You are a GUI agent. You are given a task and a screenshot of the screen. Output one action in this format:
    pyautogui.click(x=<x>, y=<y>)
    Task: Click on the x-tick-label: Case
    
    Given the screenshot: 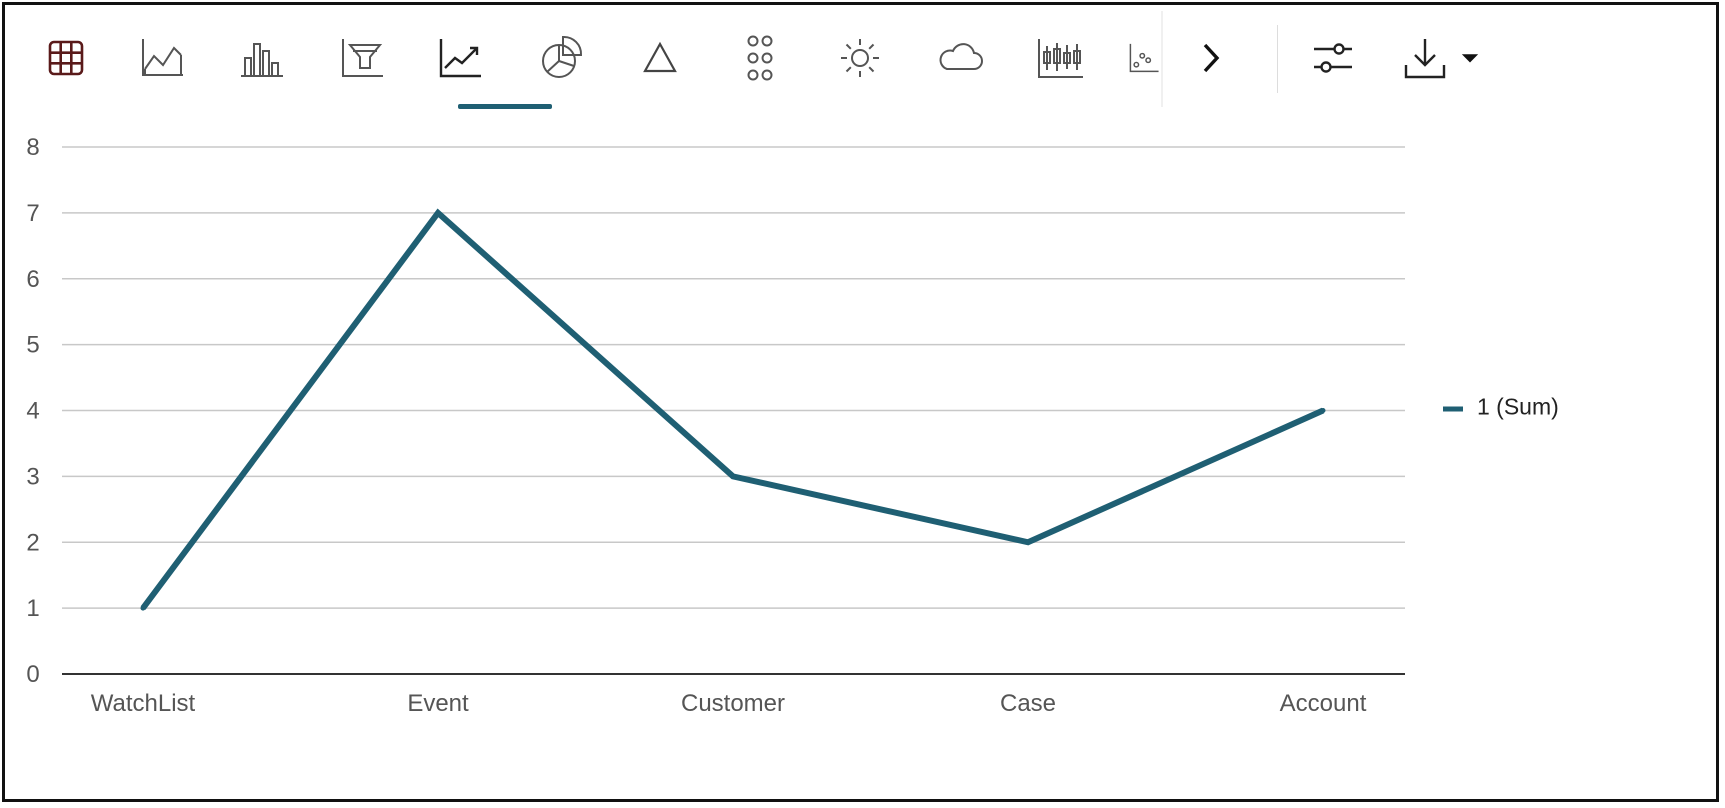 What is the action you would take?
    pyautogui.click(x=1028, y=703)
    